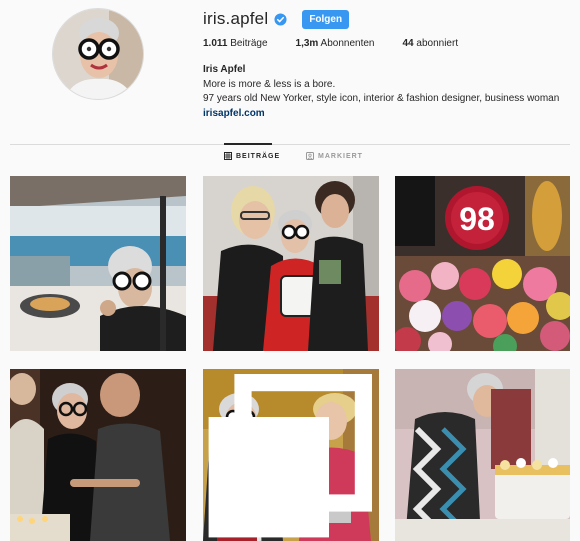 The height and width of the screenshot is (541, 580). I want to click on post-image-terrace-lunch, so click(98, 263).